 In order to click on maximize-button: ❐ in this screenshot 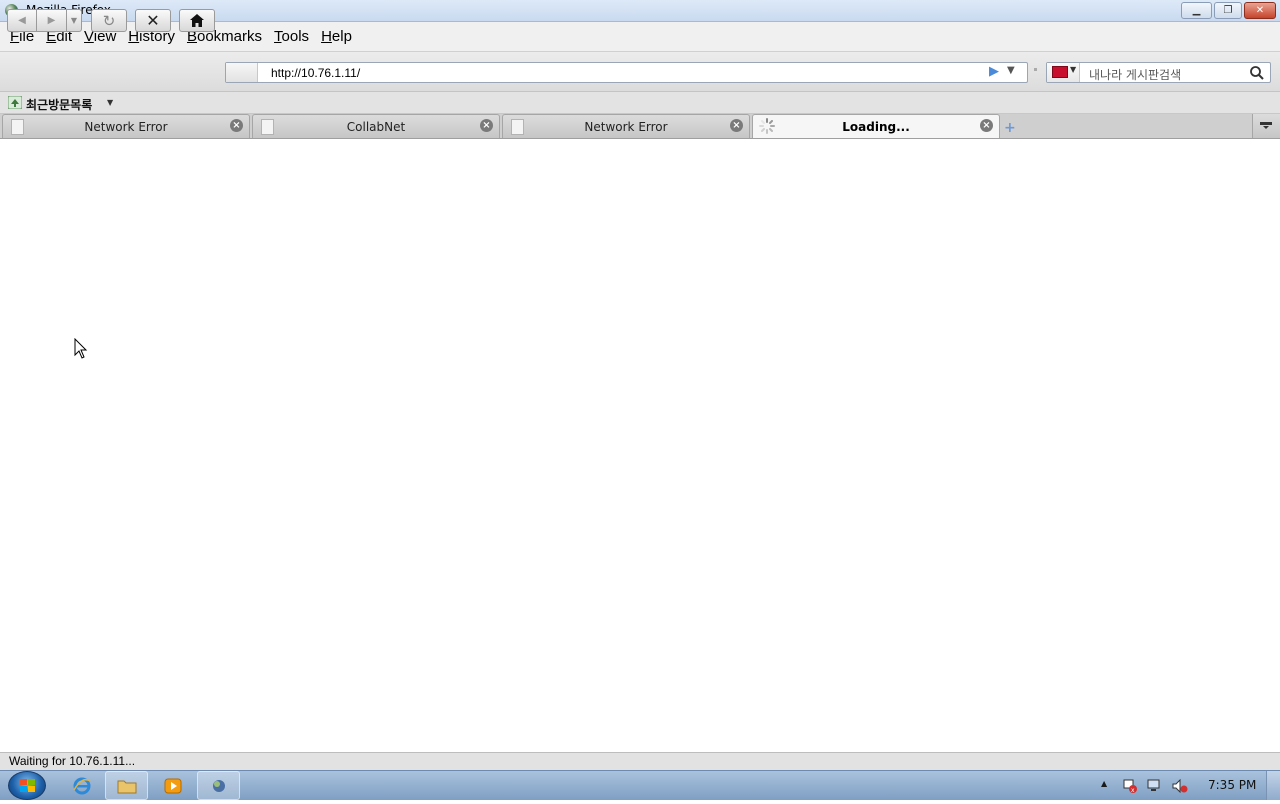, I will do `click(1228, 10)`.